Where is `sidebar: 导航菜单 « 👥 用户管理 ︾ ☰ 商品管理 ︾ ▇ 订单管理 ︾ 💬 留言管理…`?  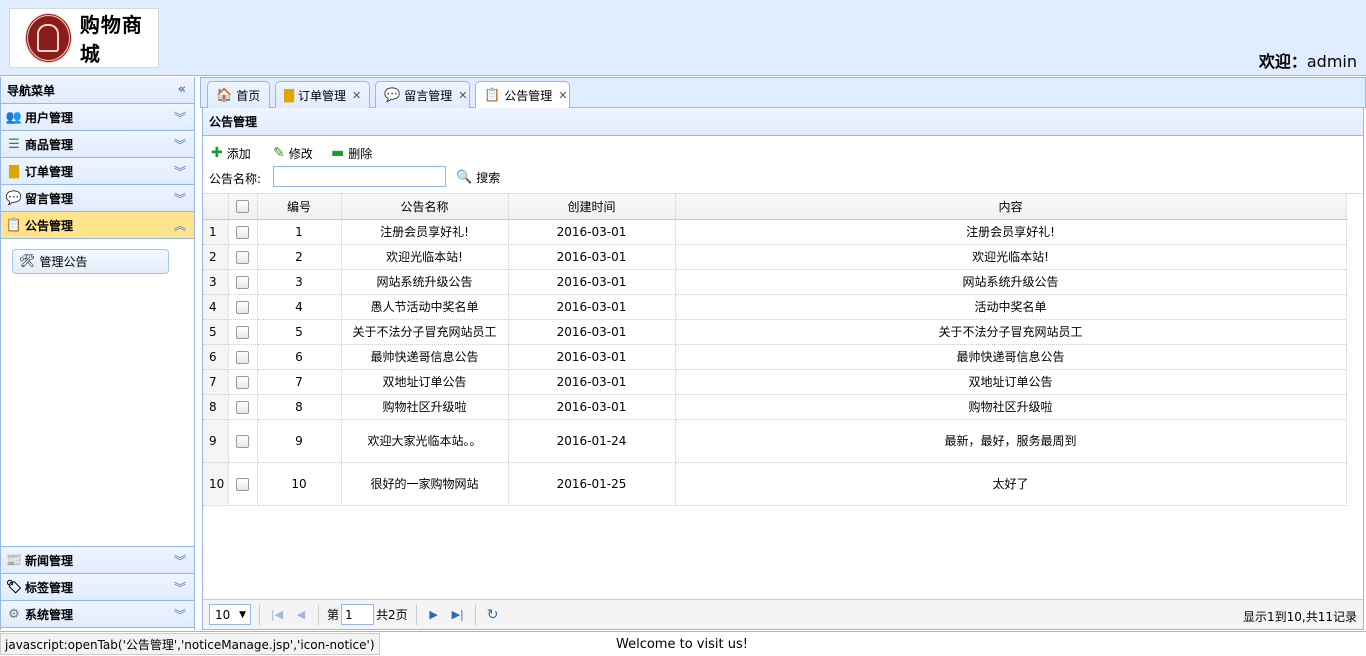 sidebar: 导航菜单 « 👥 用户管理 ︾ ☰ 商品管理 ︾ ▇ 订单管理 ︾ 💬 留言管理… is located at coordinates (97, 353).